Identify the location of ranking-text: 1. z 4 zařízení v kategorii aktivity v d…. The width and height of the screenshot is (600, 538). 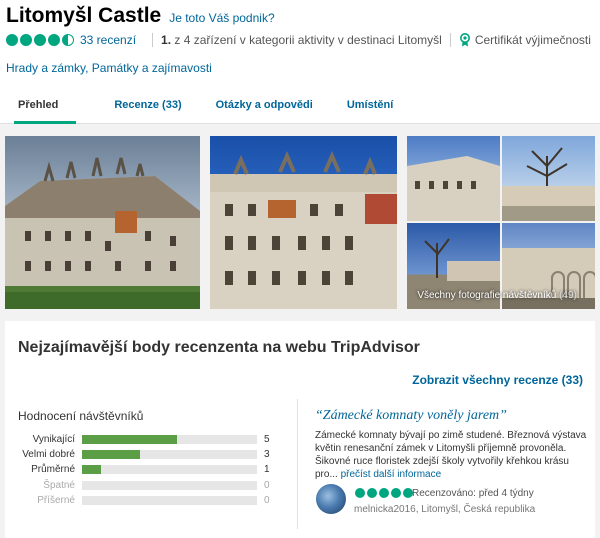
(301, 40).